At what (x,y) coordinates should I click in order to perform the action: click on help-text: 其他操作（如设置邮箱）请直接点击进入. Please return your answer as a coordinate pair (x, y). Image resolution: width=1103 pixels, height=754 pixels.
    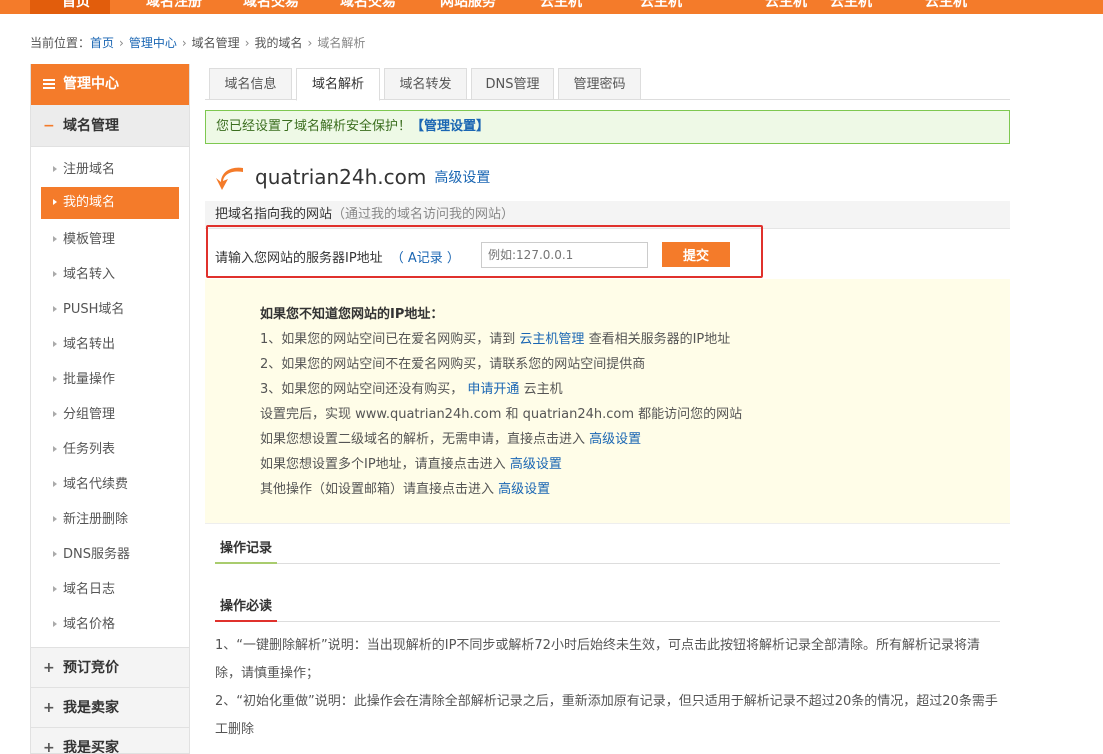
    Looking at the image, I should click on (377, 489).